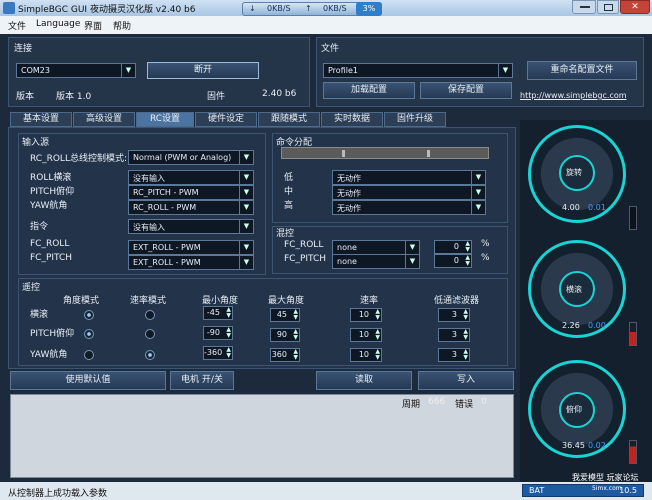 This screenshot has width=652, height=500. Describe the element at coordinates (376, 247) in the screenshot. I see `mix-fc-roll-select: none ▼` at that location.